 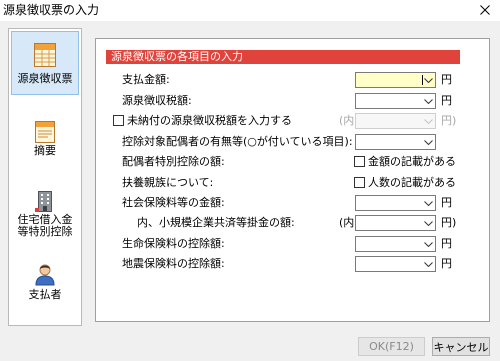 I want to click on close-button, so click(x=485, y=10).